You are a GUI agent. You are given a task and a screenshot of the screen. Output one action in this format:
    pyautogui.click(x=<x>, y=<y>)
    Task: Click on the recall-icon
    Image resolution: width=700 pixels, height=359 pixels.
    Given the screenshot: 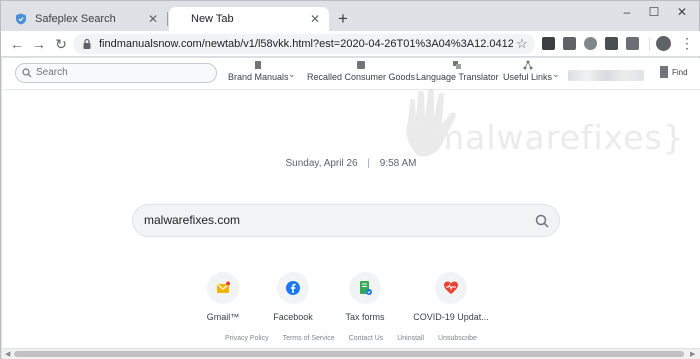 What is the action you would take?
    pyautogui.click(x=361, y=65)
    